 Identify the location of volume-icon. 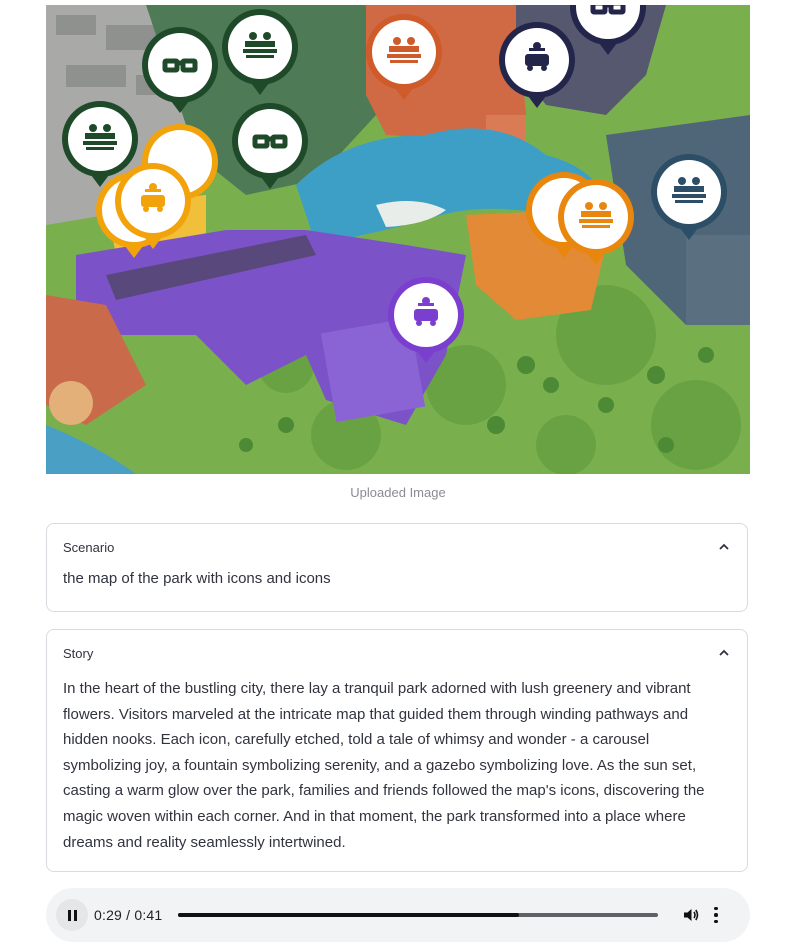
(691, 915).